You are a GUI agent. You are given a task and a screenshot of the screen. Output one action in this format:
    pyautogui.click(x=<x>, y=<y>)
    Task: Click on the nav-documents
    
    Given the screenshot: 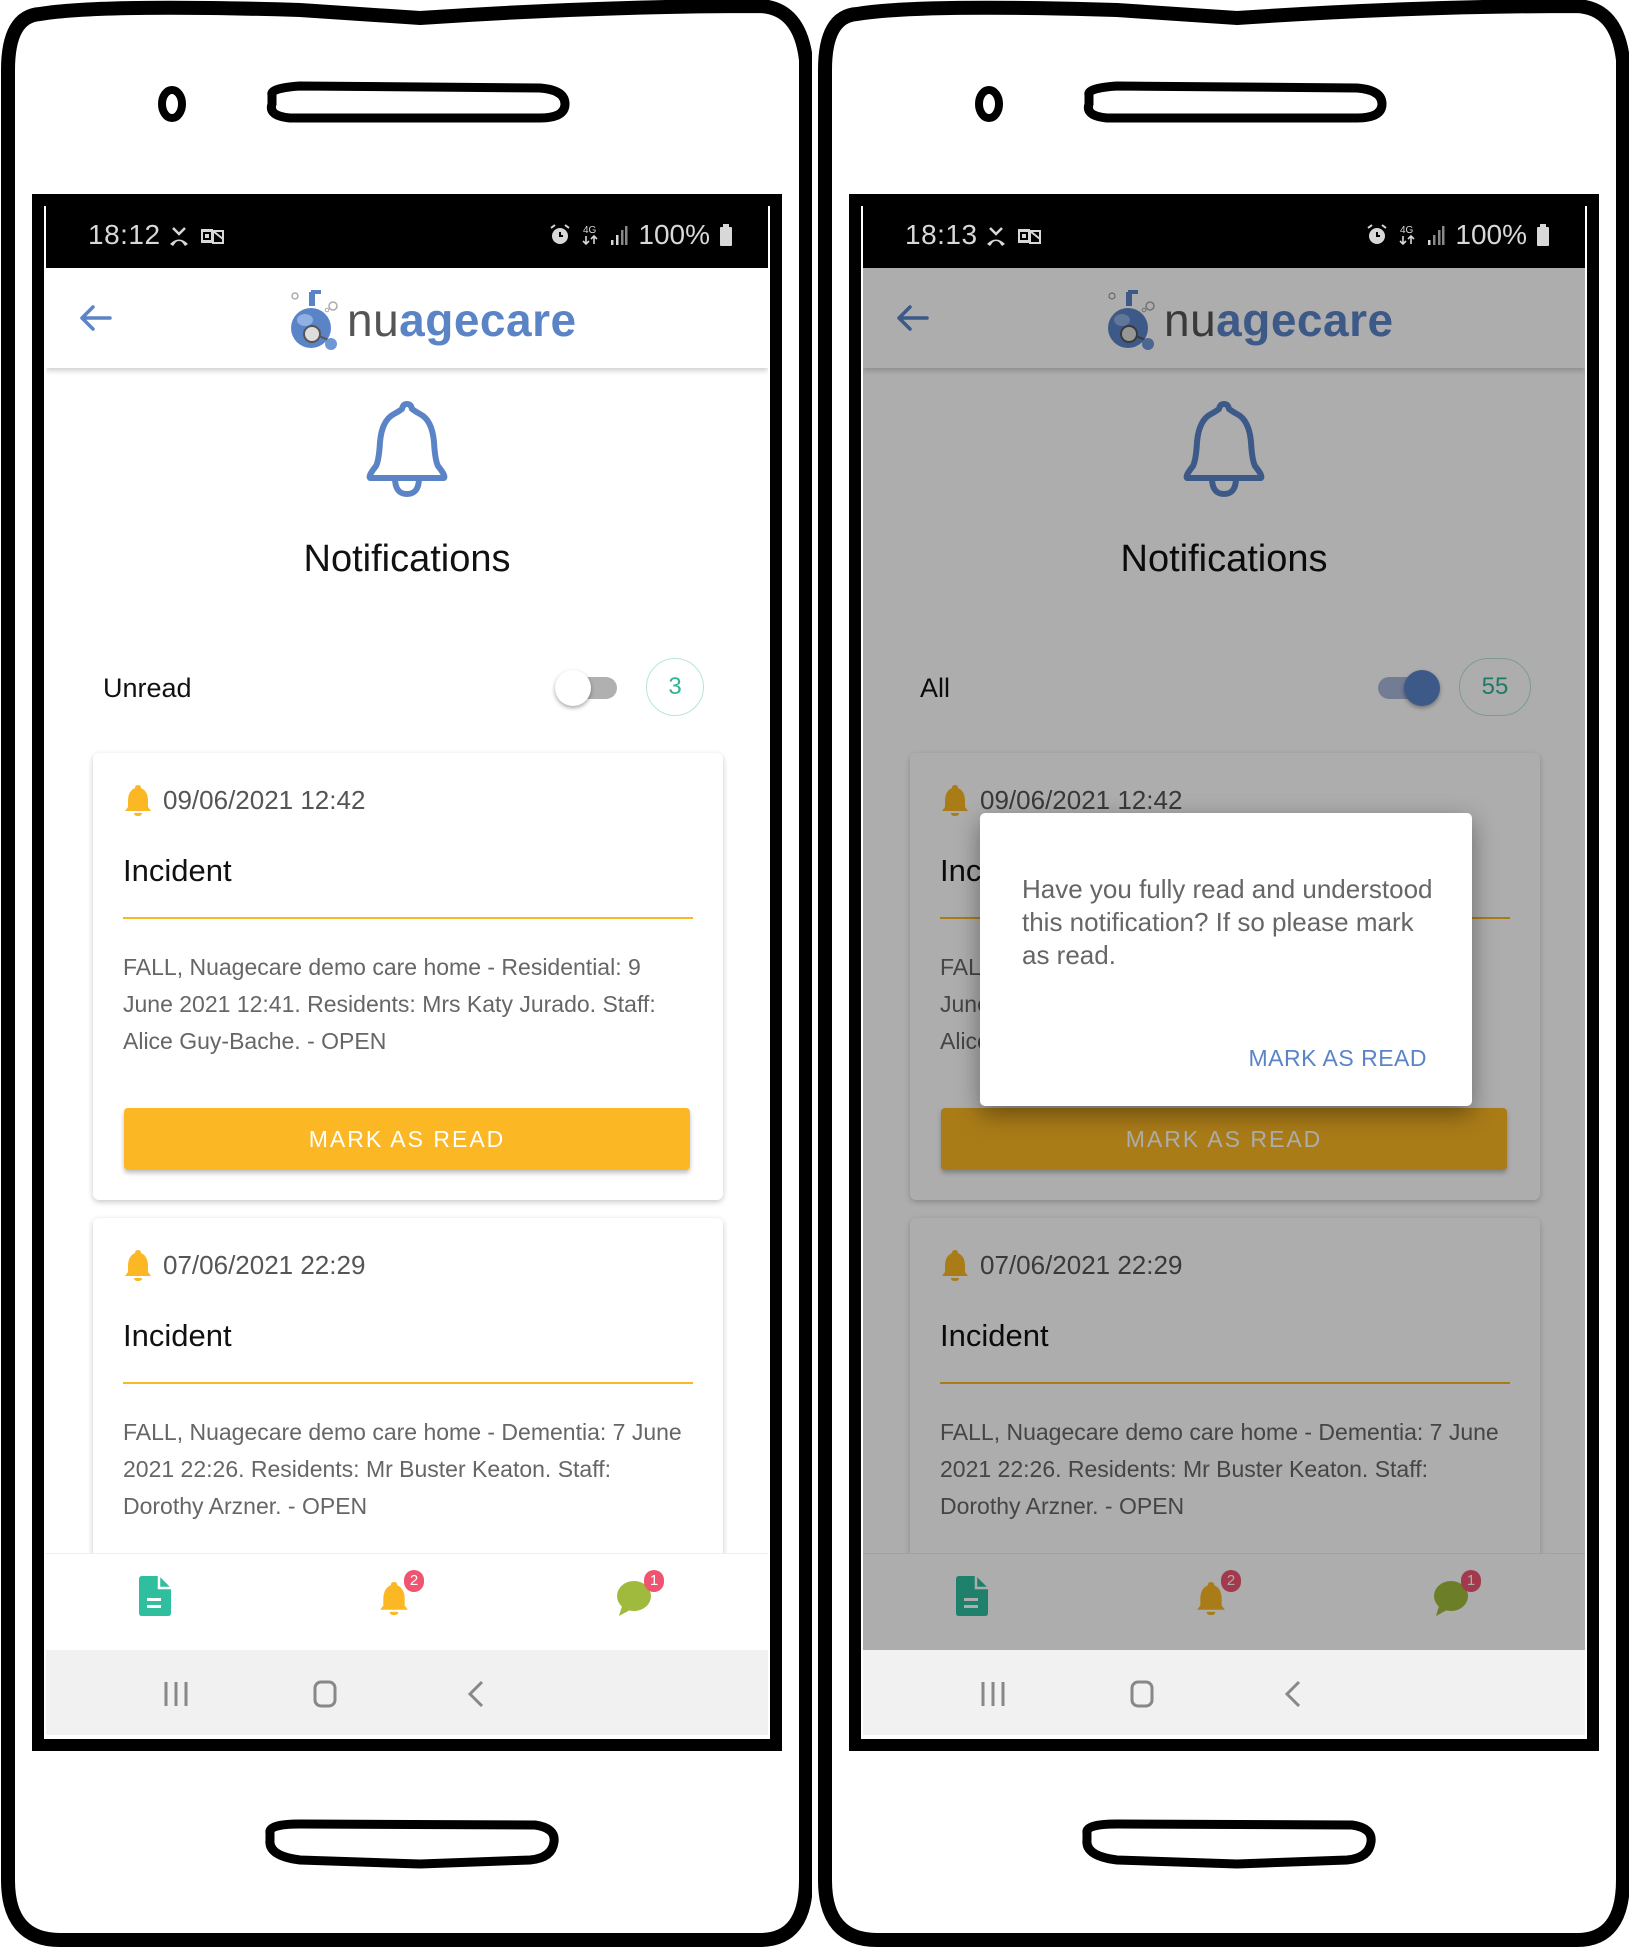 What is the action you would take?
    pyautogui.click(x=169, y=1606)
    